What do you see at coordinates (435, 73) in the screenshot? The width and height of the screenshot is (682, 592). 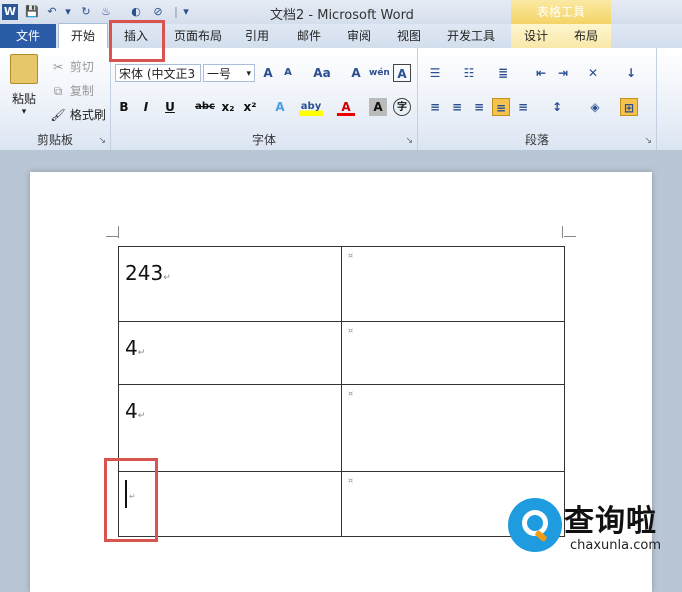 I see `bullets-icon: ☰` at bounding box center [435, 73].